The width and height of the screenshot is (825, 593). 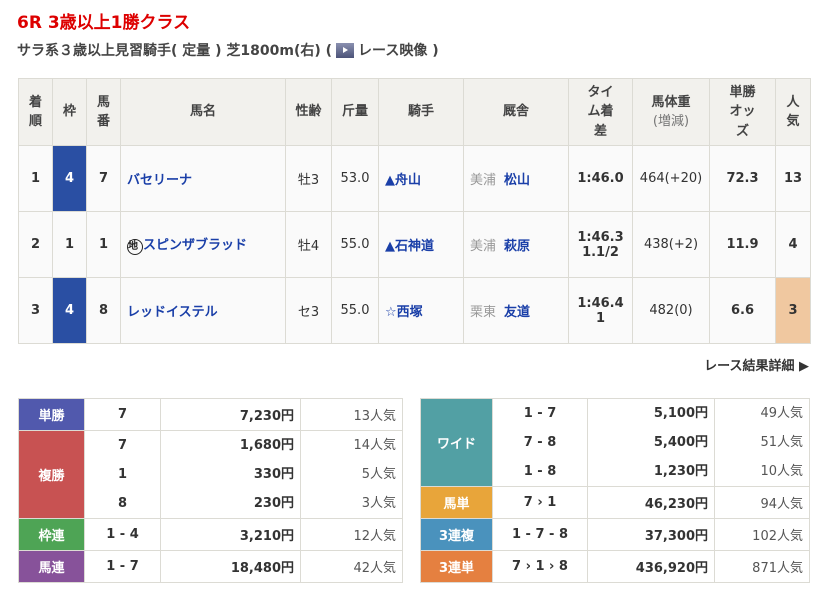 I want to click on payout-value: 1 - 7 - 8, so click(x=540, y=534).